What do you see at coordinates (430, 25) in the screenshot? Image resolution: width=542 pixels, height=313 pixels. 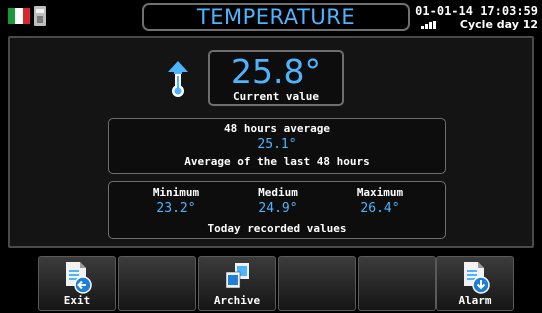 I see `signal-strength-icon` at bounding box center [430, 25].